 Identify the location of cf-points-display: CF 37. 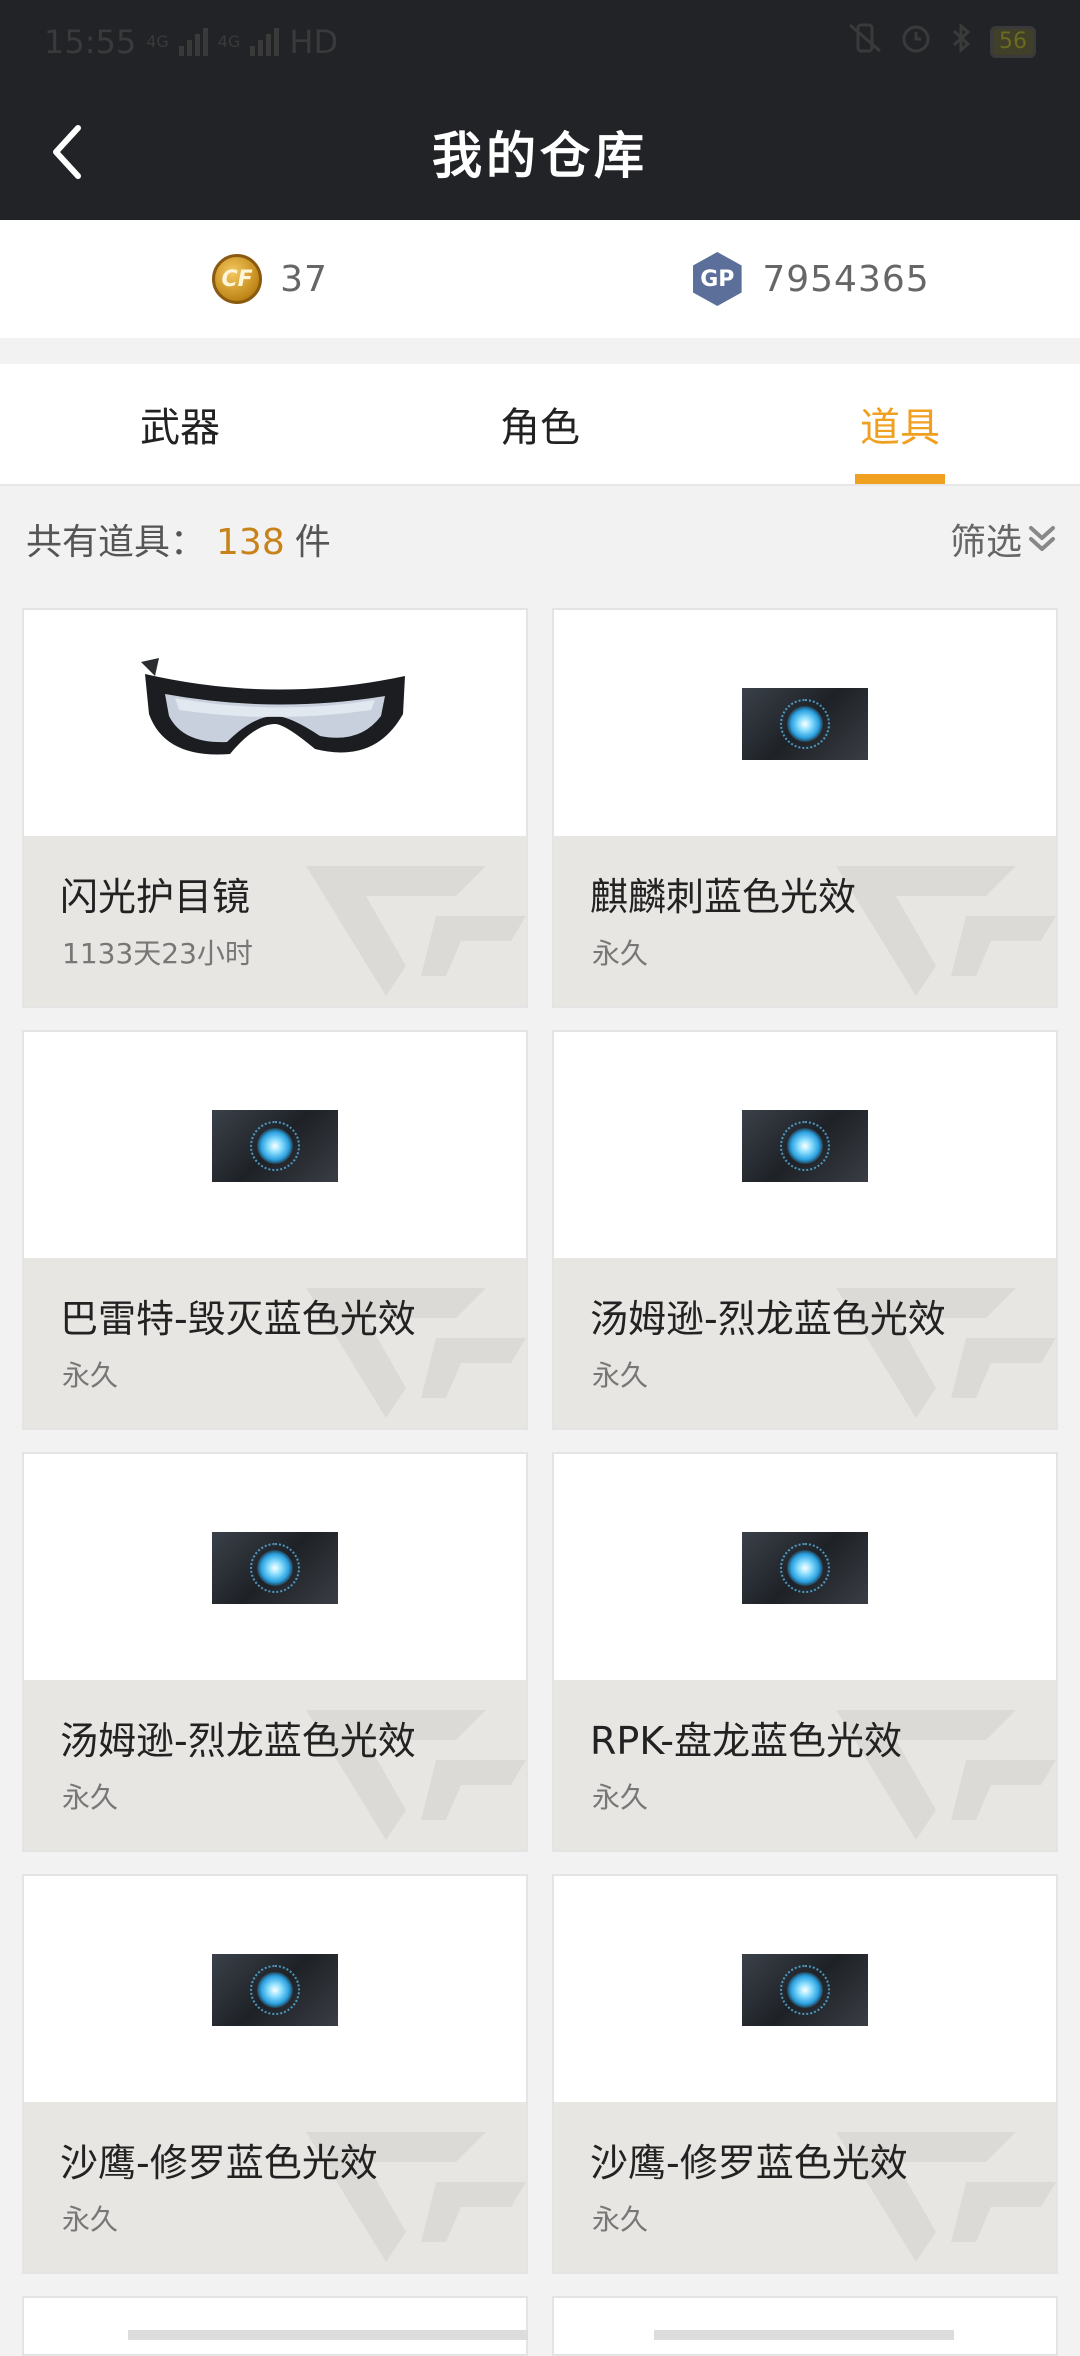
(270, 279).